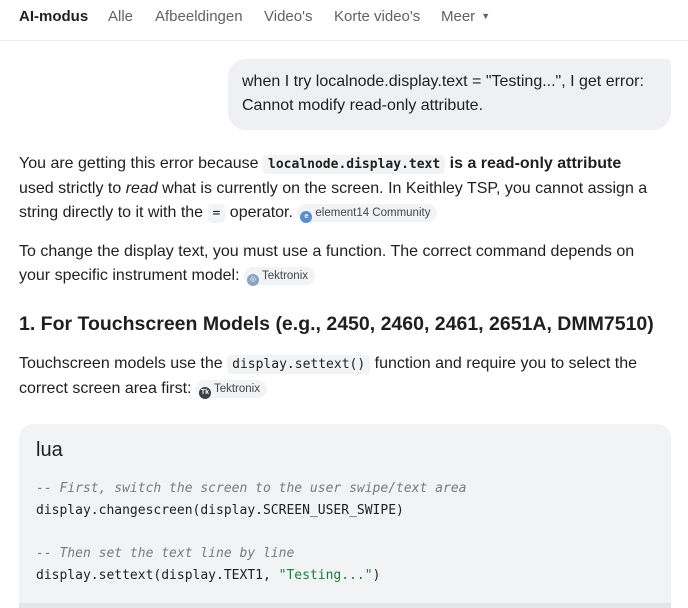  Describe the element at coordinates (349, 389) in the screenshot. I see `text-line: correct screen area first: Tk Tektronix` at that location.